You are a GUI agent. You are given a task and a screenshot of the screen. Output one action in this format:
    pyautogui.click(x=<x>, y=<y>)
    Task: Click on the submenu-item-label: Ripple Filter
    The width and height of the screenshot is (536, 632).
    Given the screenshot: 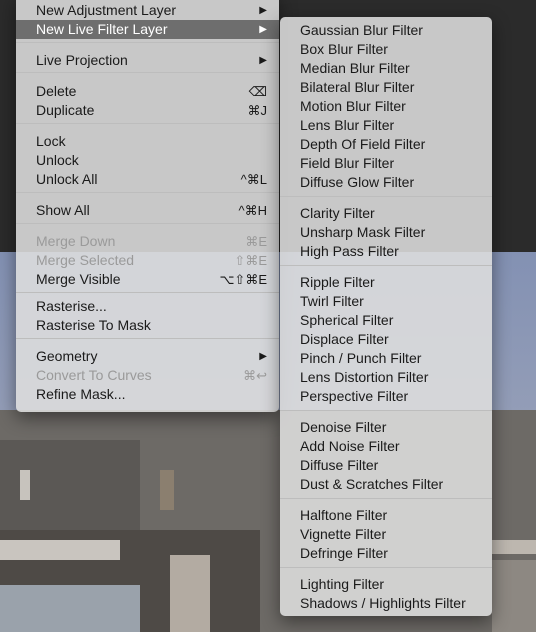 What is the action you would take?
    pyautogui.click(x=337, y=282)
    